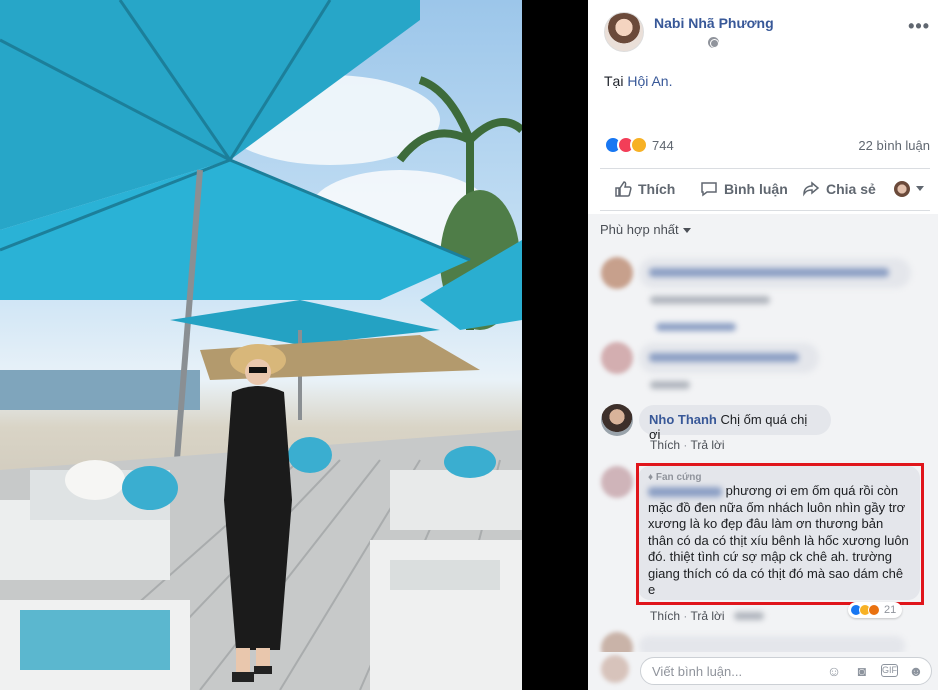  I want to click on author-name: Nabi Nhã Phương, so click(714, 23).